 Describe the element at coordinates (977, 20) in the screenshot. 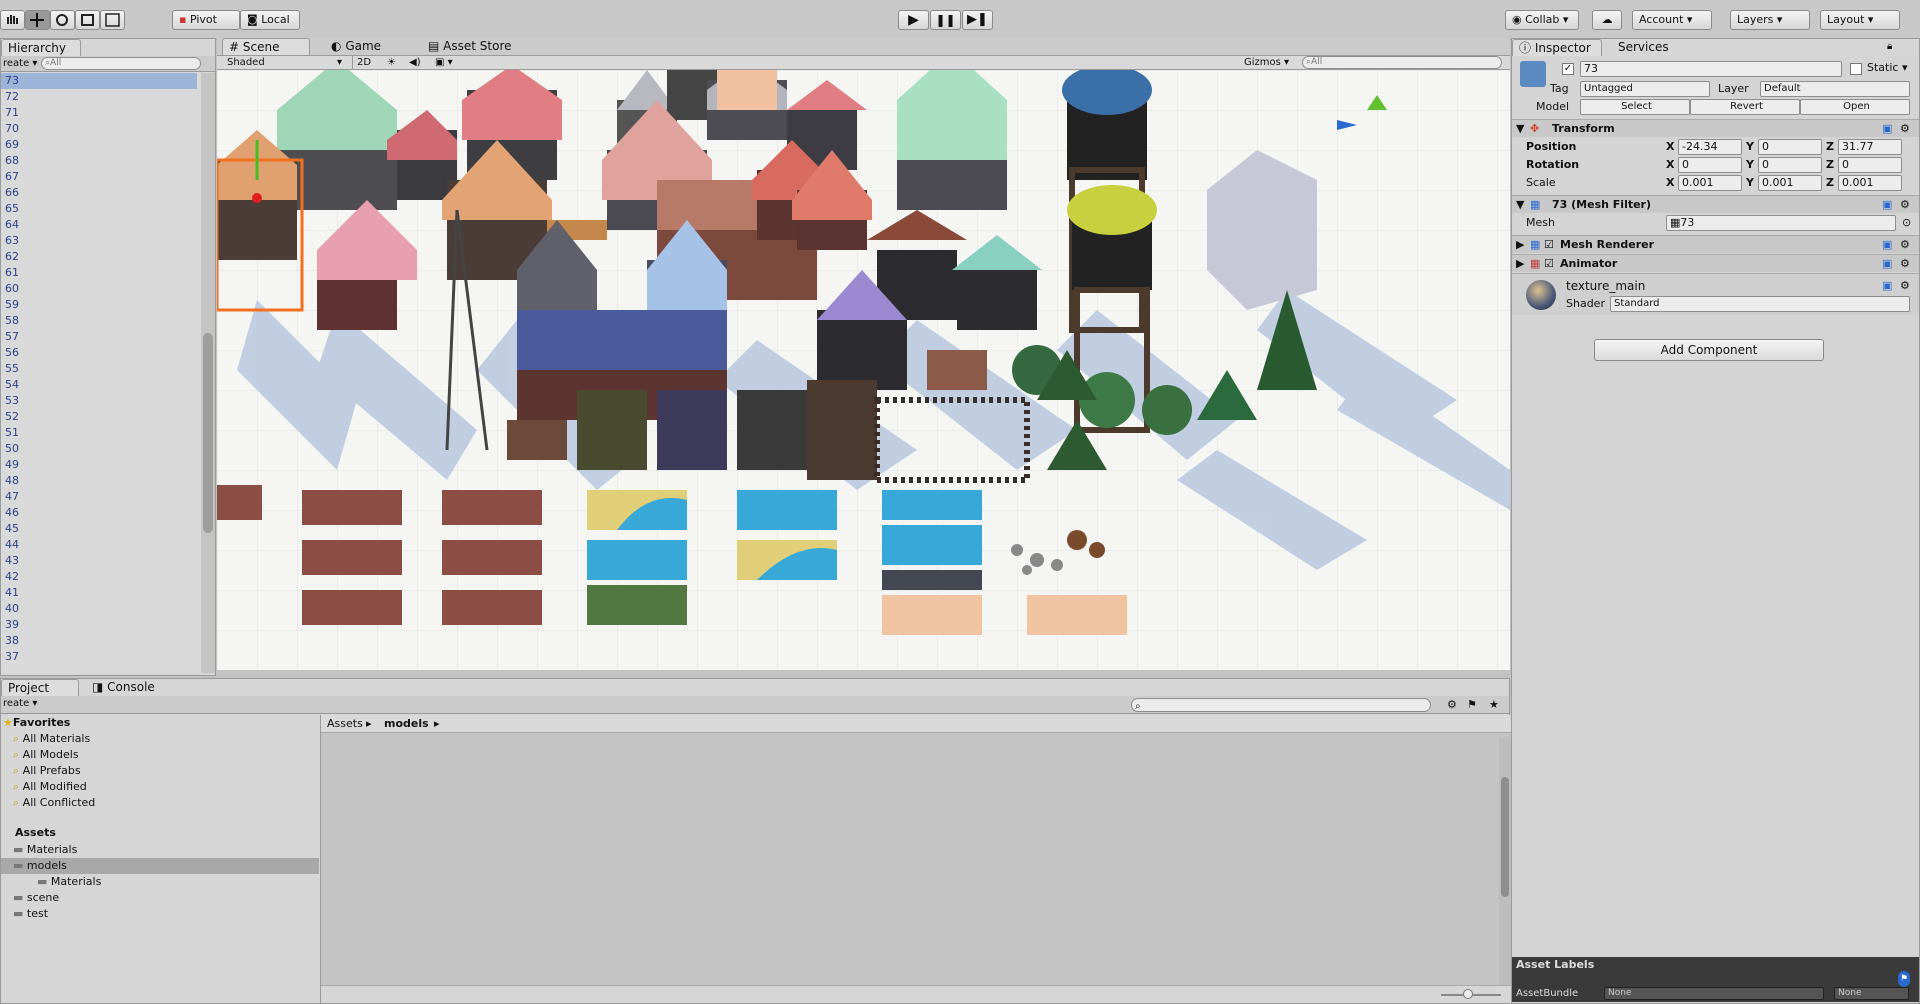

I see `step-button: ▶❚` at that location.